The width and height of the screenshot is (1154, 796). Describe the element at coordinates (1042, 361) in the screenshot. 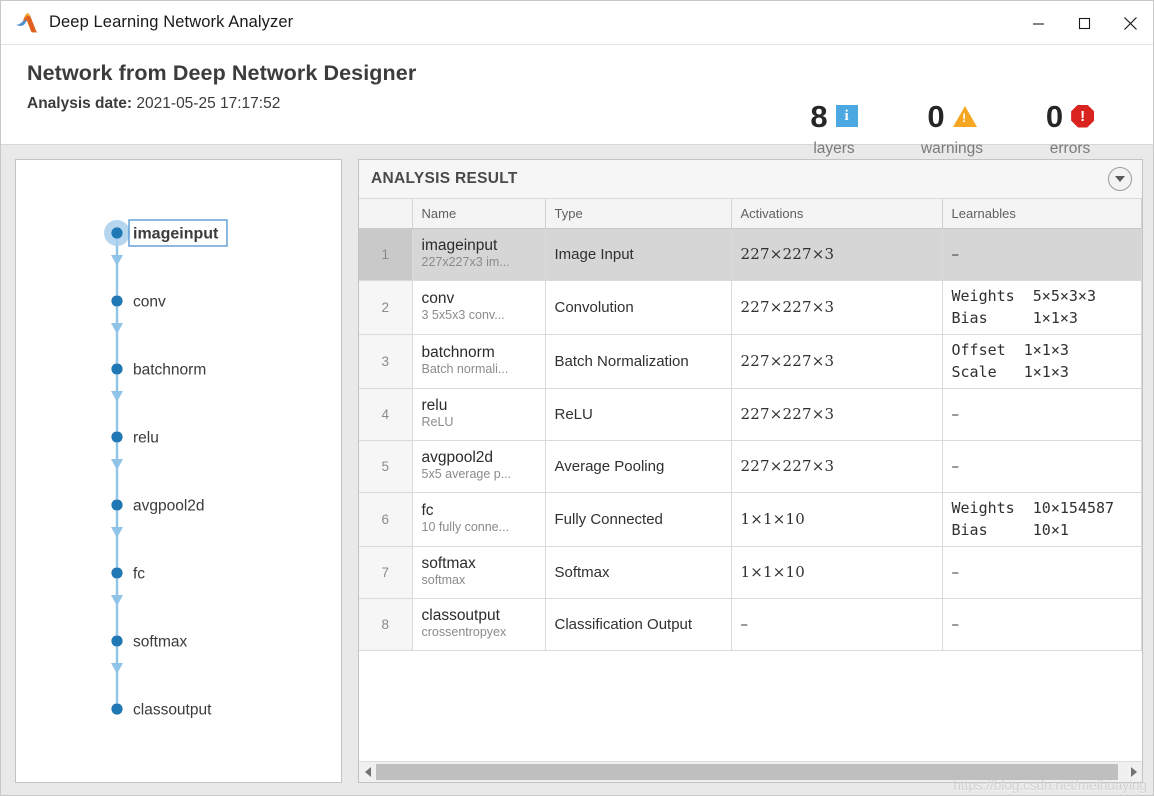

I see `cell-learnables: Offset 1×1×3 Scale 1×1×3` at that location.